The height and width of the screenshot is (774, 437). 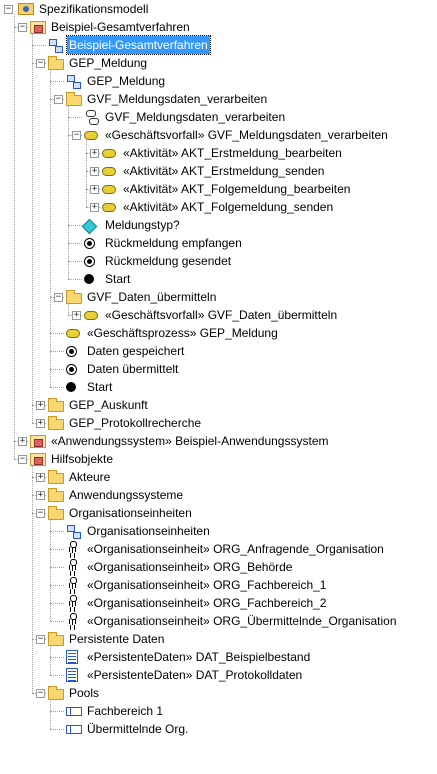 What do you see at coordinates (218, 693) in the screenshot?
I see `tree-item: − Pools` at bounding box center [218, 693].